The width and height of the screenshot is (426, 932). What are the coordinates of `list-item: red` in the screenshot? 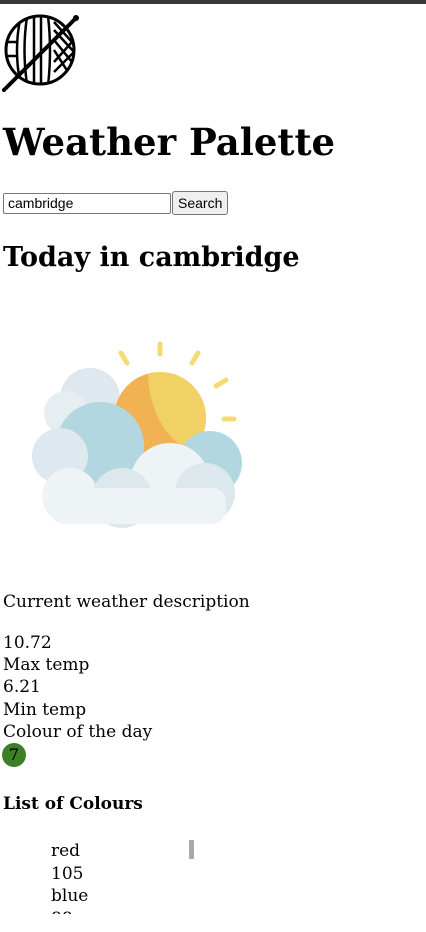 It's located at (66, 851).